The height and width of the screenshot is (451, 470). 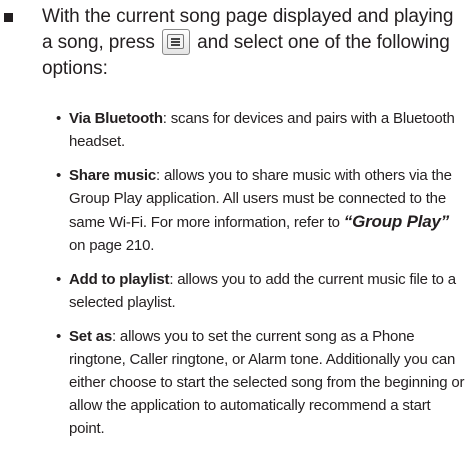 I want to click on cross-reference: “Group Play”, so click(x=396, y=221).